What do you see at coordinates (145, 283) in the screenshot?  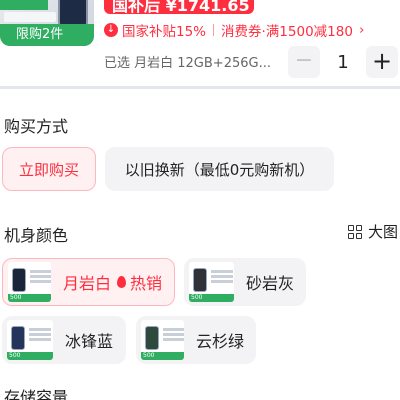 I see `hot-sale-tag: 热销` at bounding box center [145, 283].